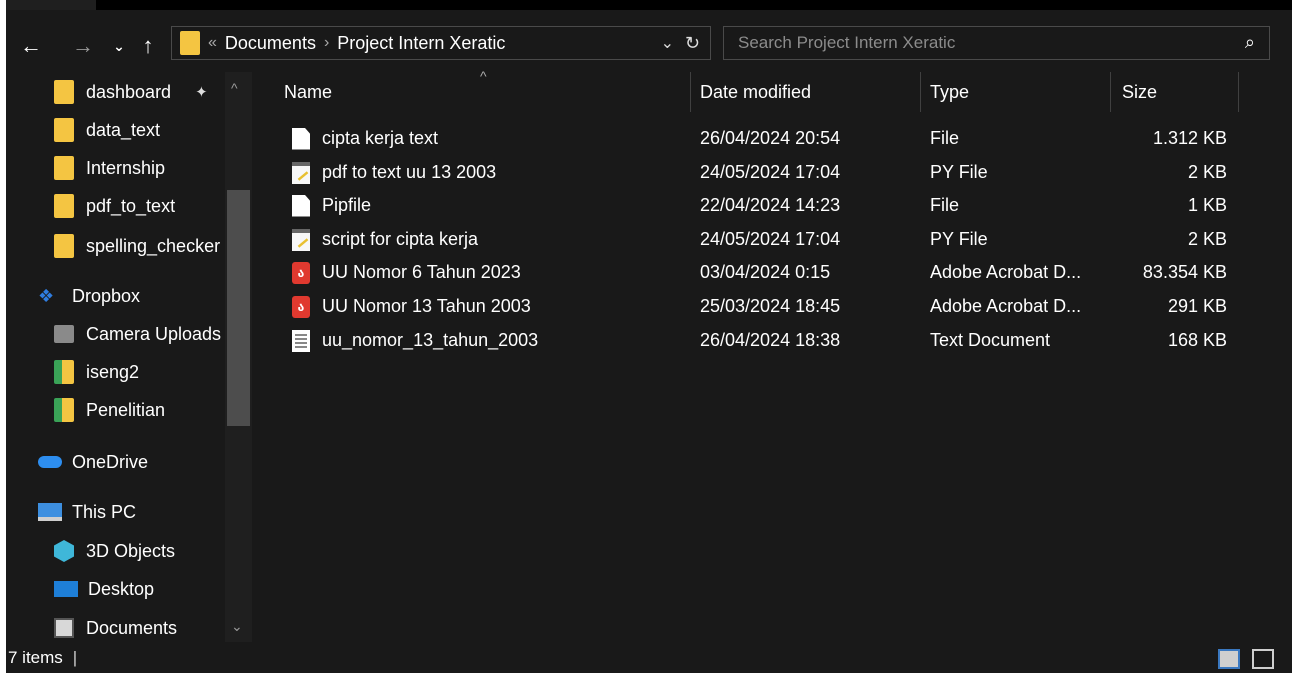 This screenshot has width=1292, height=673. Describe the element at coordinates (765, 272) in the screenshot. I see `file-date: 03/04/2024 0:15` at that location.